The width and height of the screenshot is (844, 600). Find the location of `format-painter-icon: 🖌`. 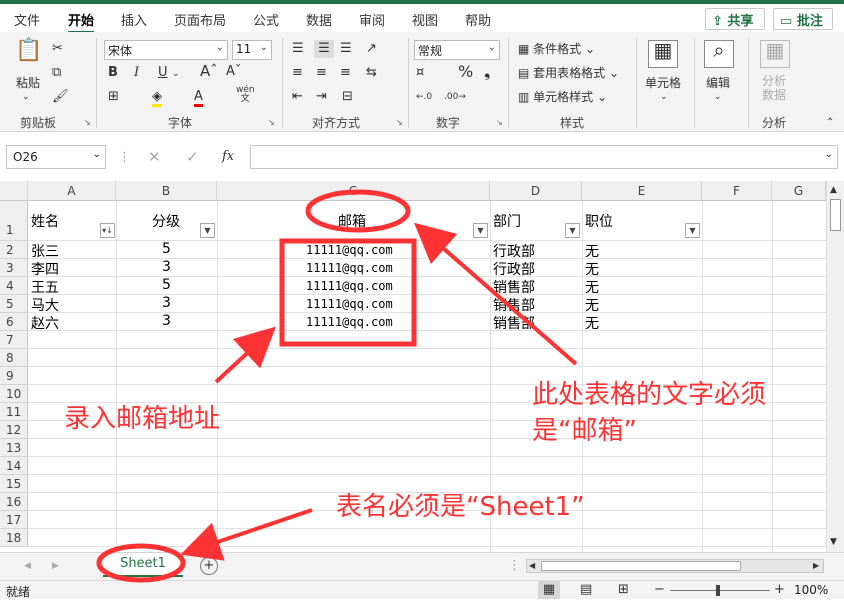

format-painter-icon: 🖌 is located at coordinates (60, 97).